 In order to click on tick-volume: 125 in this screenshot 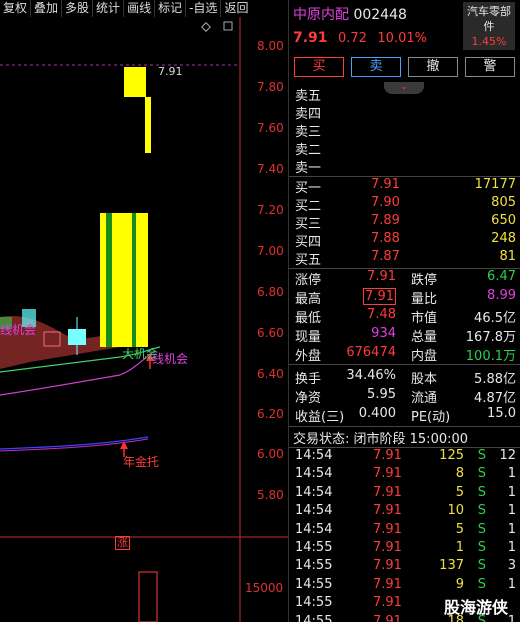, I will do `click(451, 455)`.